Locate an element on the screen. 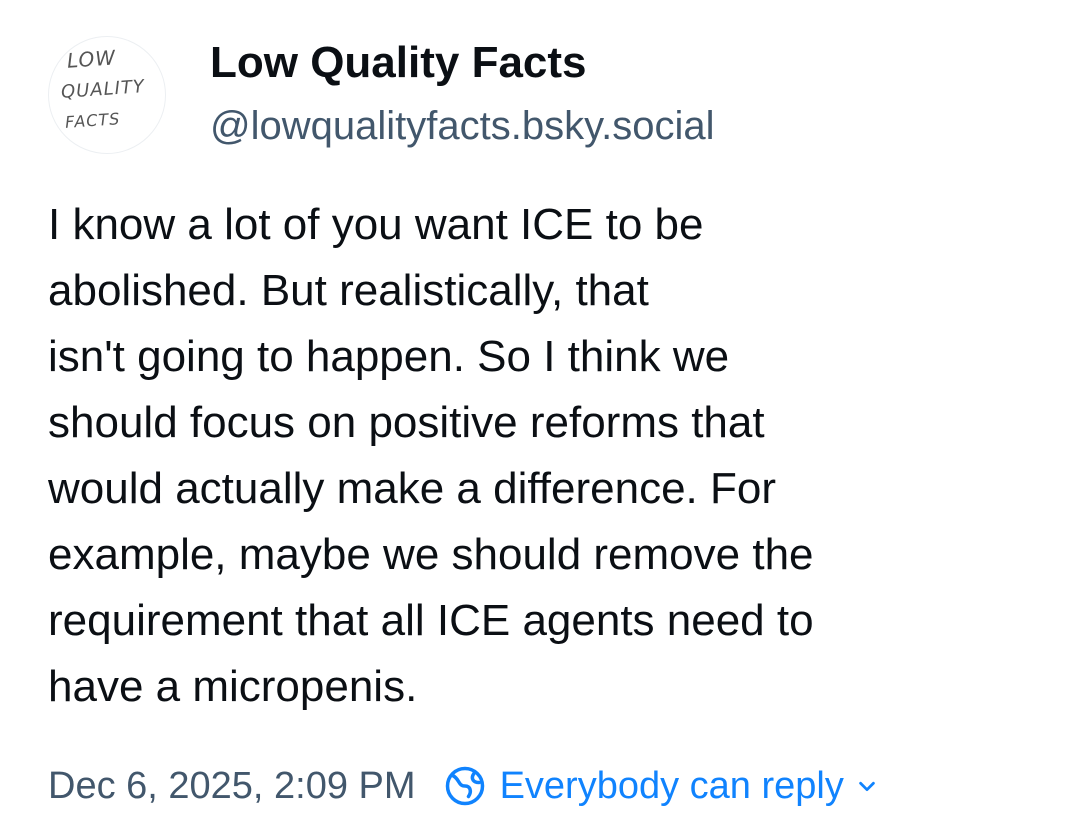 The height and width of the screenshot is (825, 1080). post-text-line: have a micropenis. is located at coordinates (233, 686).